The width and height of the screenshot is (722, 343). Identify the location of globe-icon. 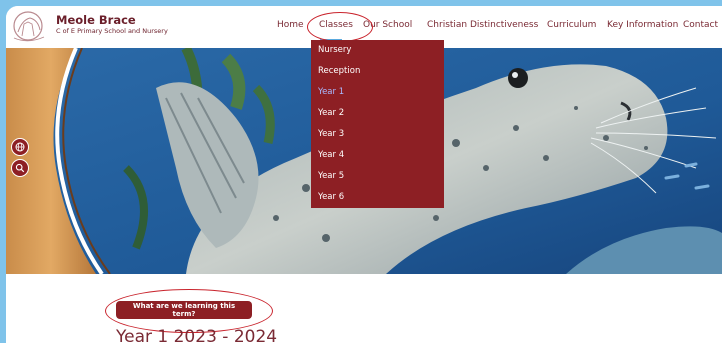
(20, 147).